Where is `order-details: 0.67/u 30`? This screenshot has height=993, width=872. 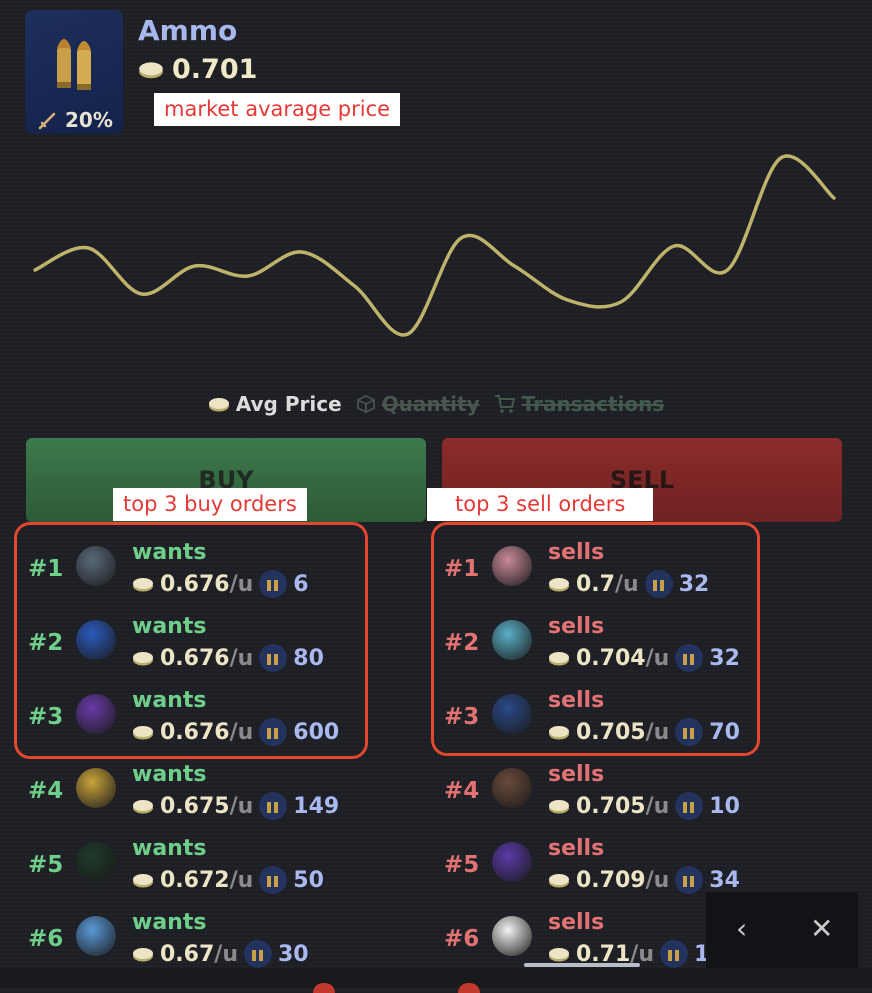
order-details: 0.67/u 30 is located at coordinates (220, 954).